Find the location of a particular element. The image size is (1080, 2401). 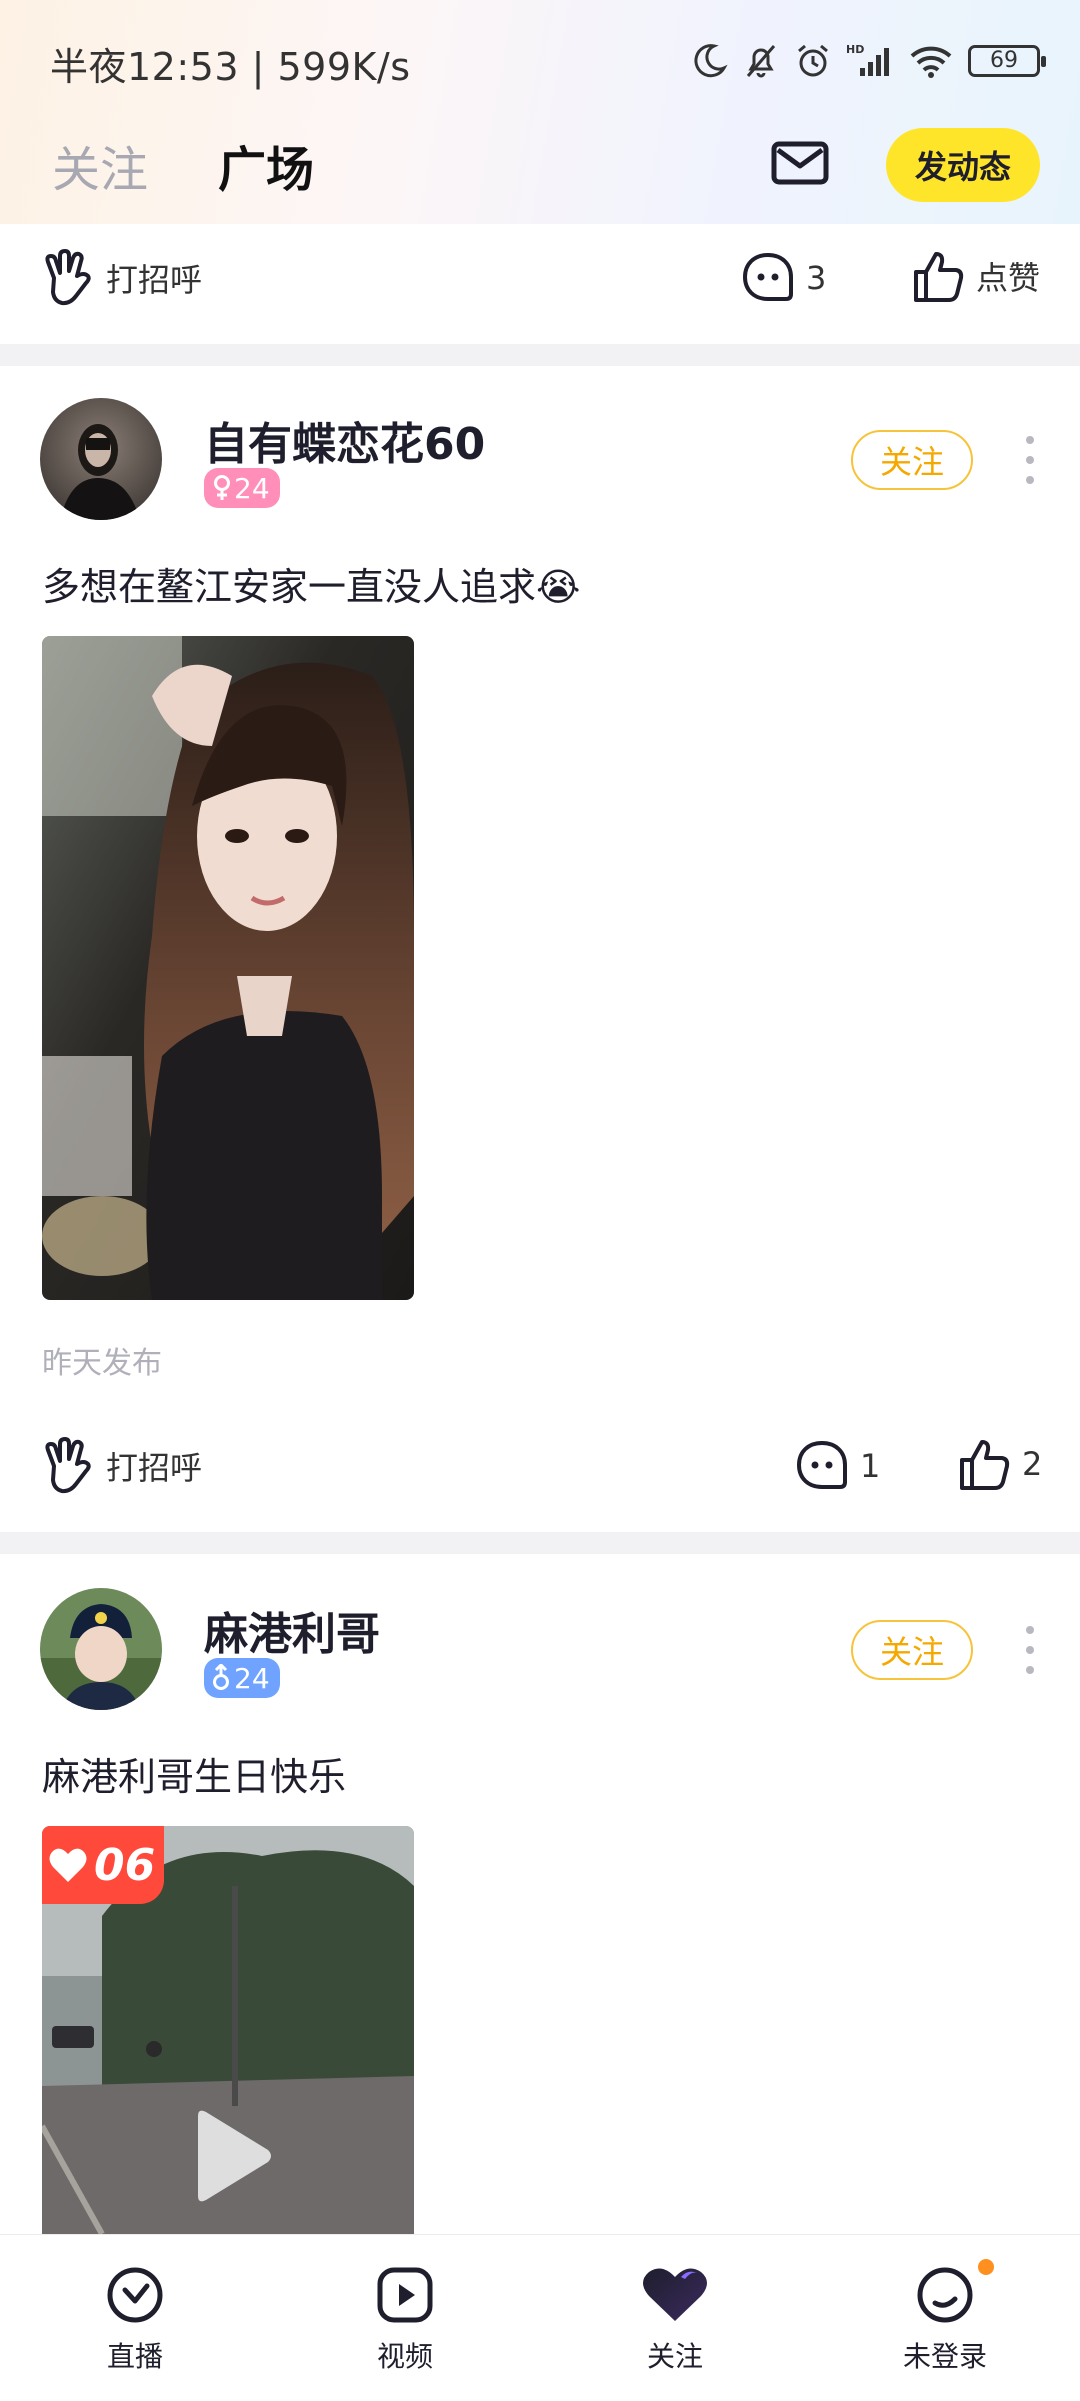

nav-video: 视频 is located at coordinates (405, 2318).